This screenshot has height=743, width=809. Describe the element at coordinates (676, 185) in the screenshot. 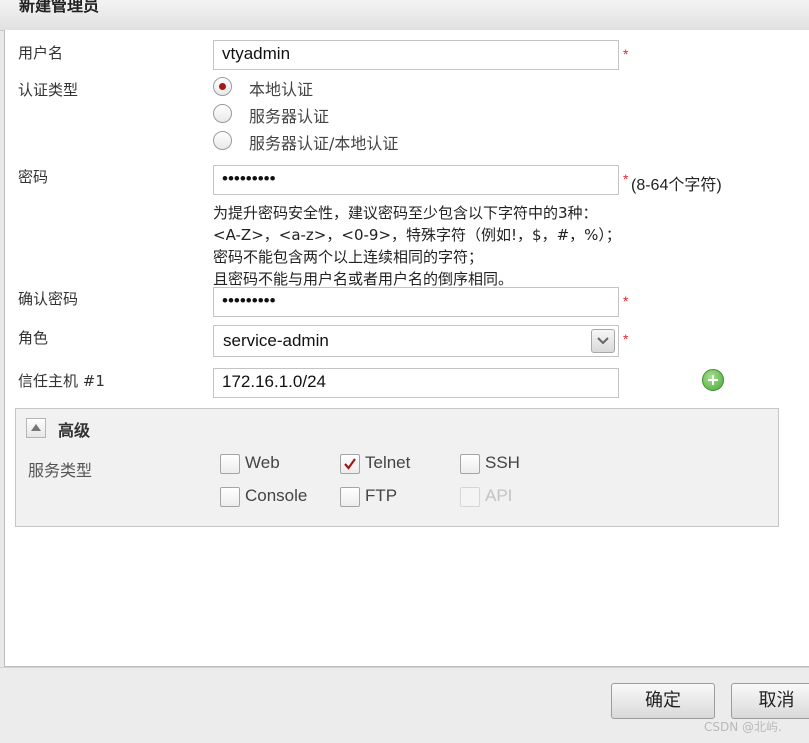

I see `password-length-hint: (8-64个字符)` at that location.